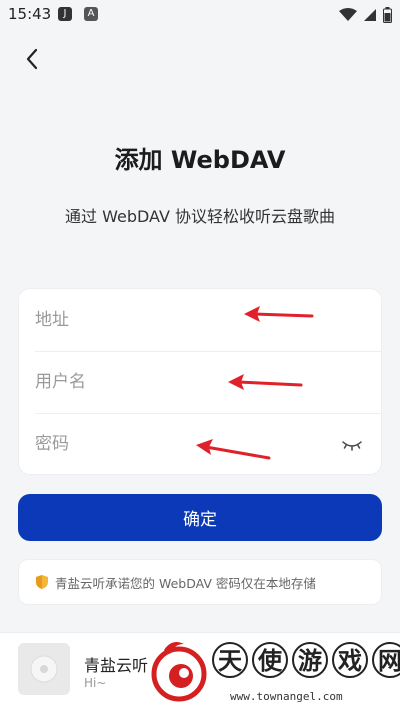 The image size is (400, 711). I want to click on notification-app-icon: A, so click(91, 14).